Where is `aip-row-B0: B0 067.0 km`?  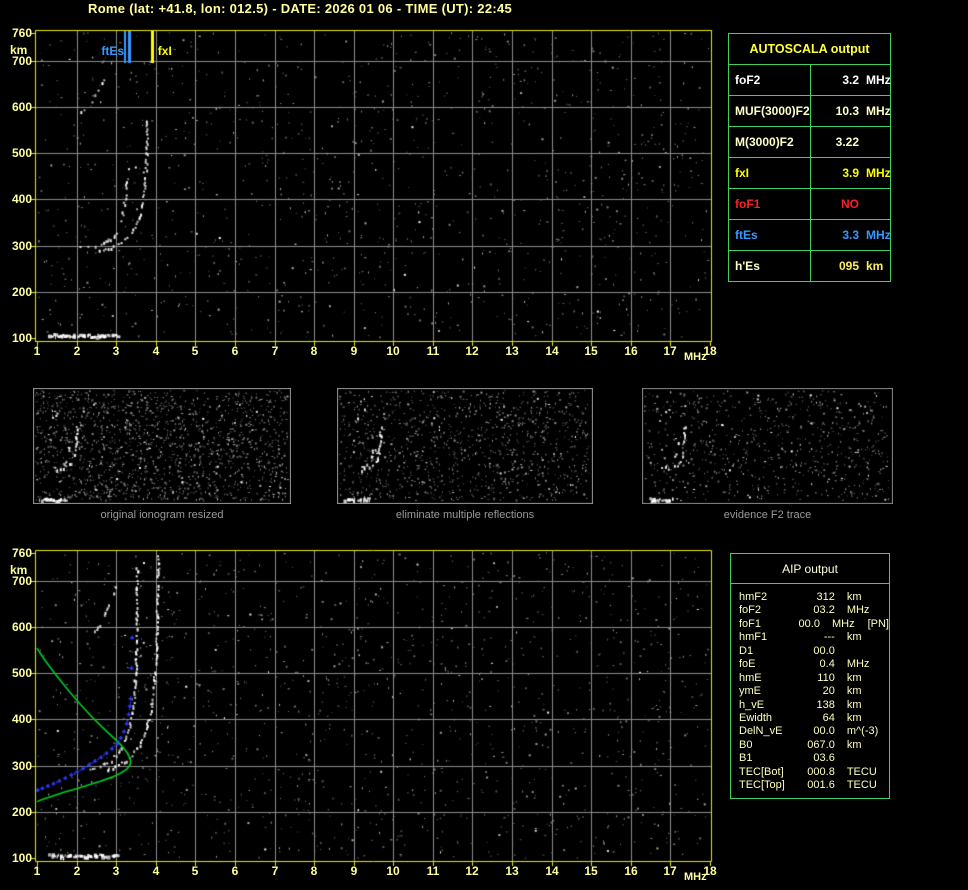
aip-row-B0: B0 067.0 km is located at coordinates (800, 744).